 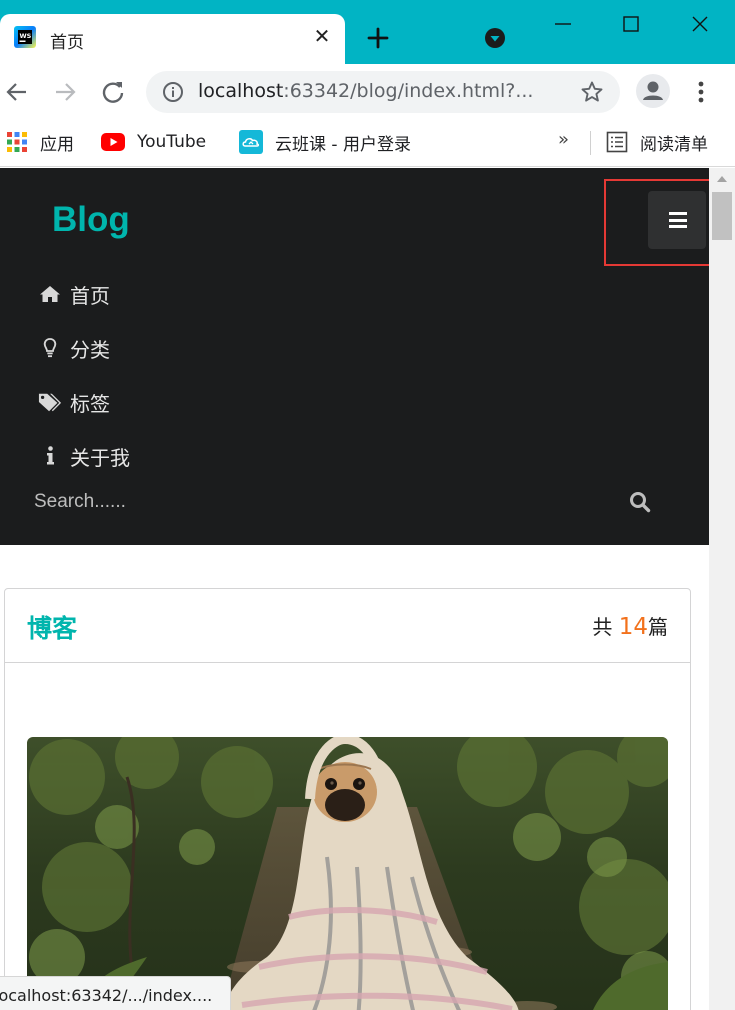 What do you see at coordinates (172, 39) in the screenshot?
I see `browser-tab-active: WS 首页 ✕` at bounding box center [172, 39].